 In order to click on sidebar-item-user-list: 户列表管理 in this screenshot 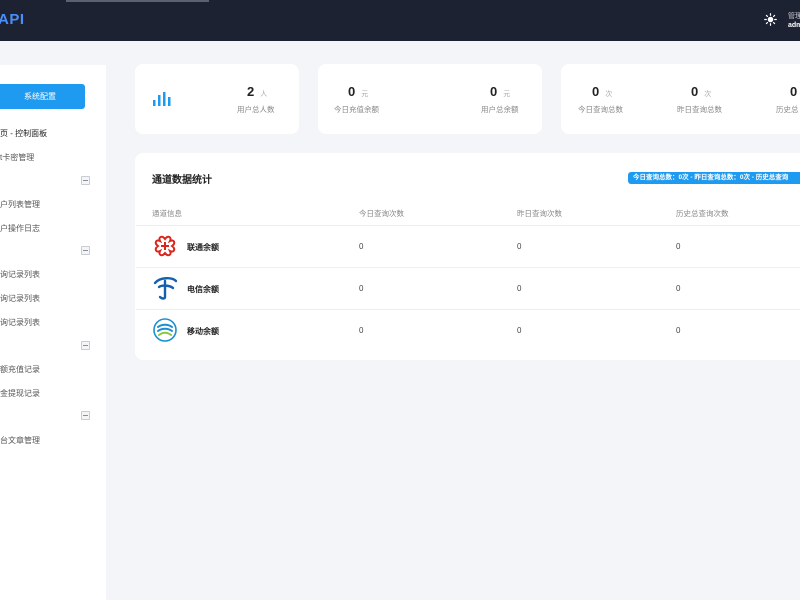, I will do `click(20, 204)`.